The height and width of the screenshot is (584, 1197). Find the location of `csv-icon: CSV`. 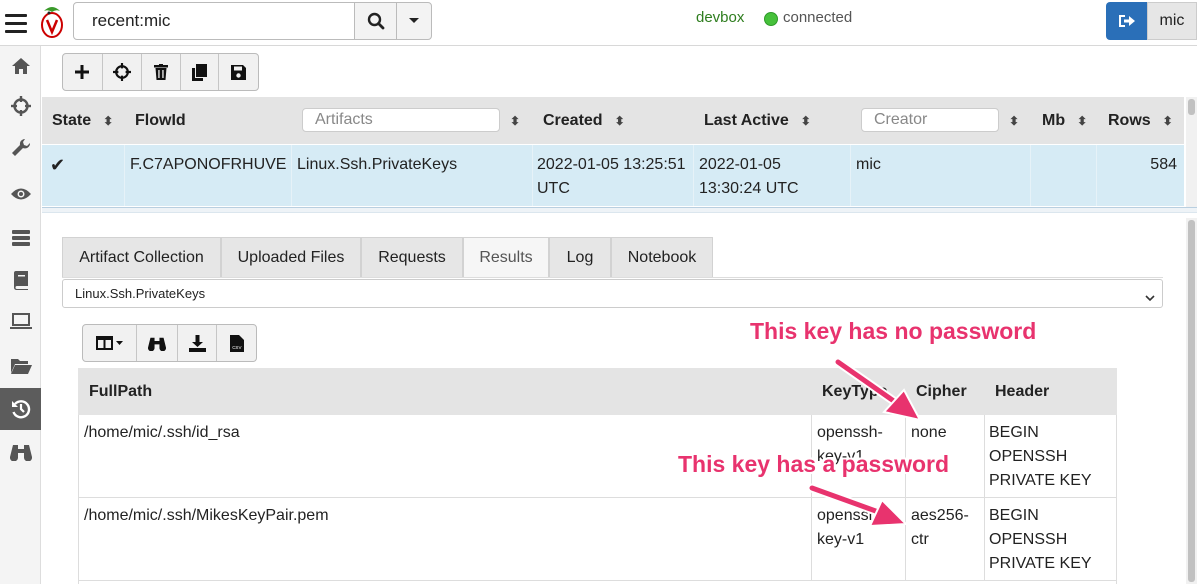

csv-icon: CSV is located at coordinates (236, 343).